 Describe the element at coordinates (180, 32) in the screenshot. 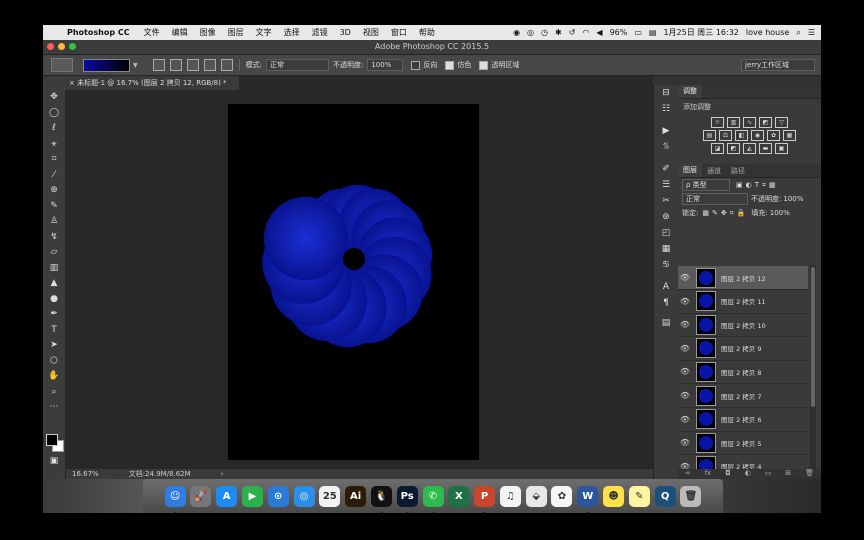

I see `menu-edit: 编辑` at that location.